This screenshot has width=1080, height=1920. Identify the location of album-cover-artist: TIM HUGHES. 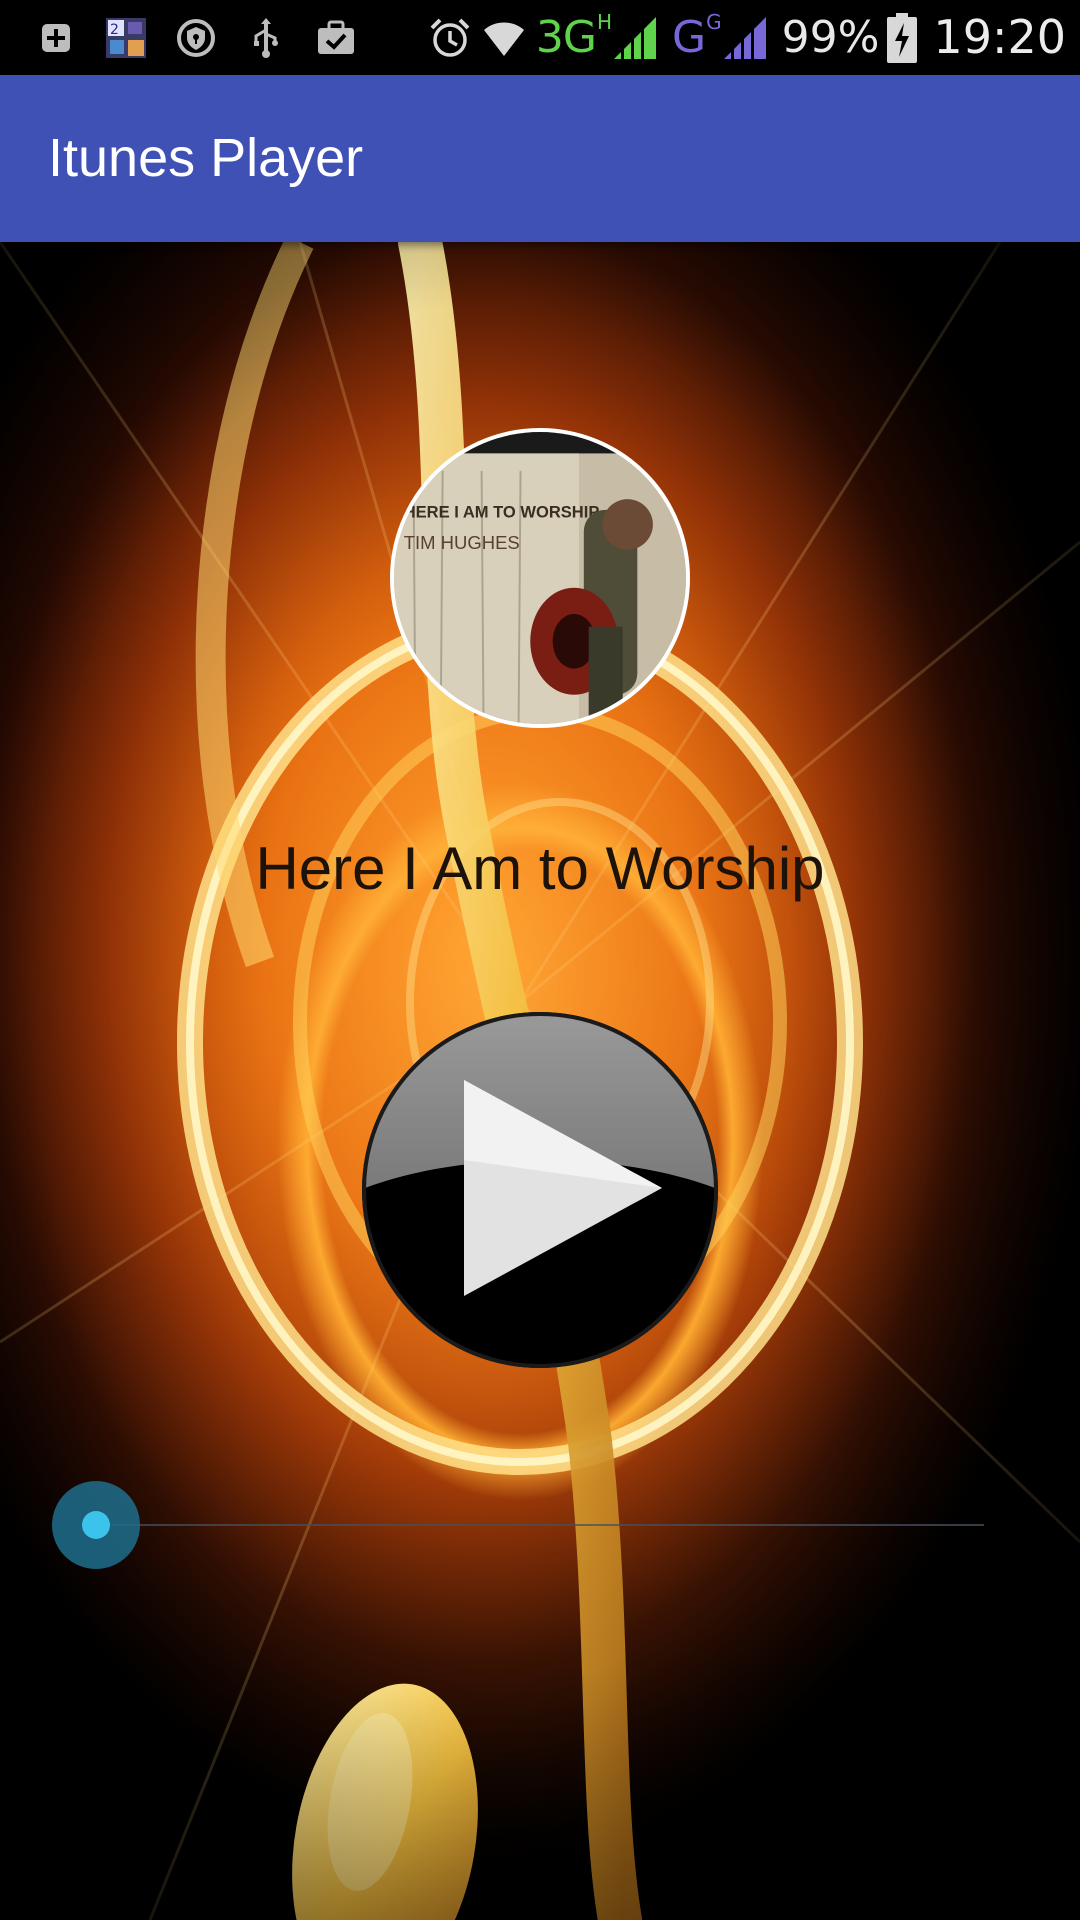
(462, 542).